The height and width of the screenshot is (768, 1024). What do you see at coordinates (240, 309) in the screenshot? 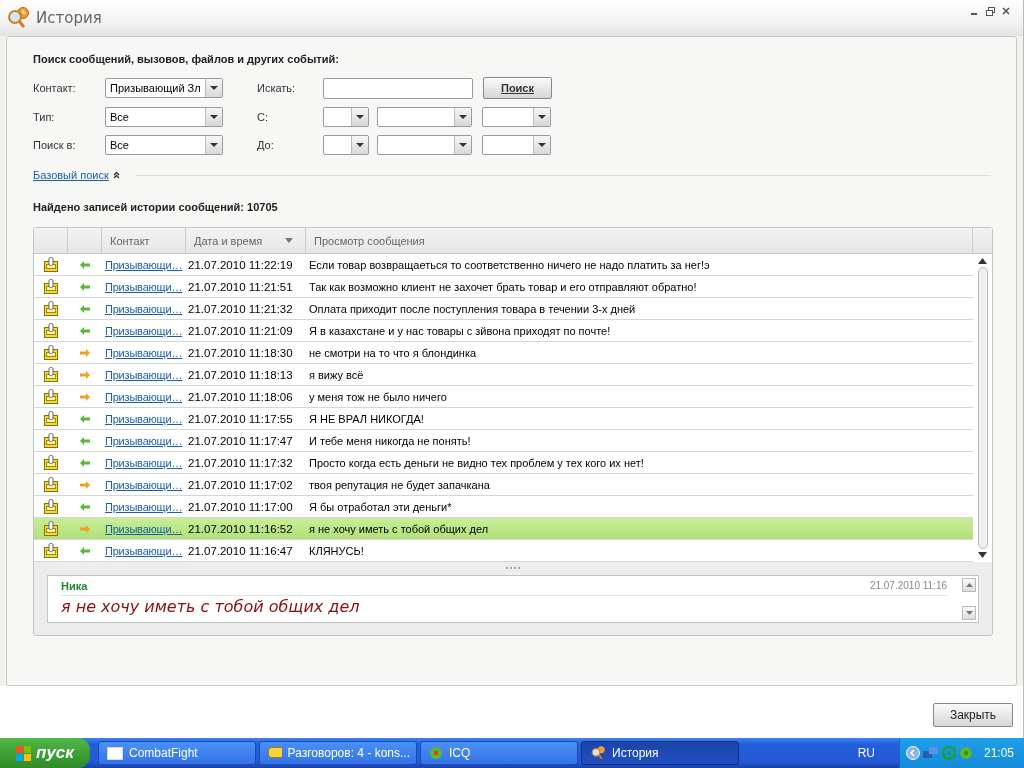
I see `date-time-cell-text: 21.07.2010 11:21:32` at bounding box center [240, 309].